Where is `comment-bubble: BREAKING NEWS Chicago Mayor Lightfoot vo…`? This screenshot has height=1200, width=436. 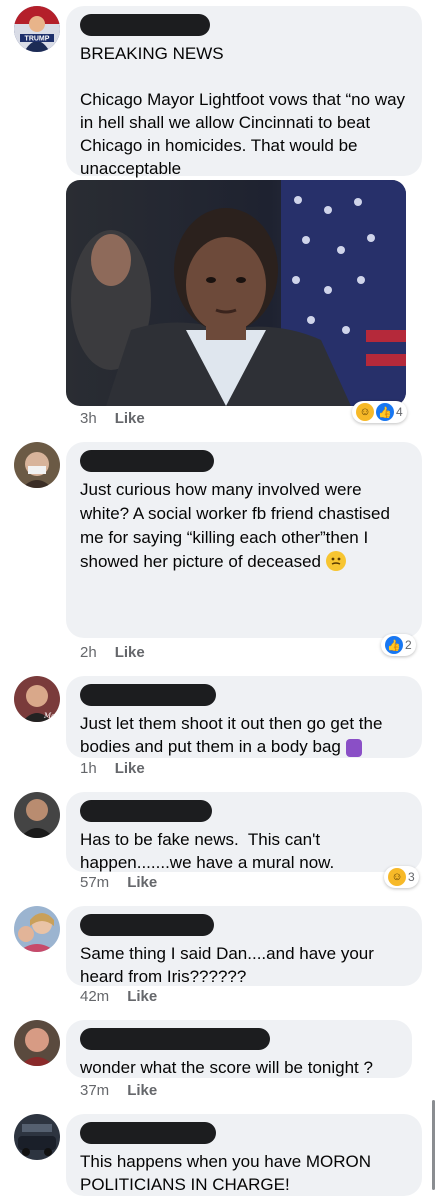 comment-bubble: BREAKING NEWS Chicago Mayor Lightfoot vo… is located at coordinates (244, 92).